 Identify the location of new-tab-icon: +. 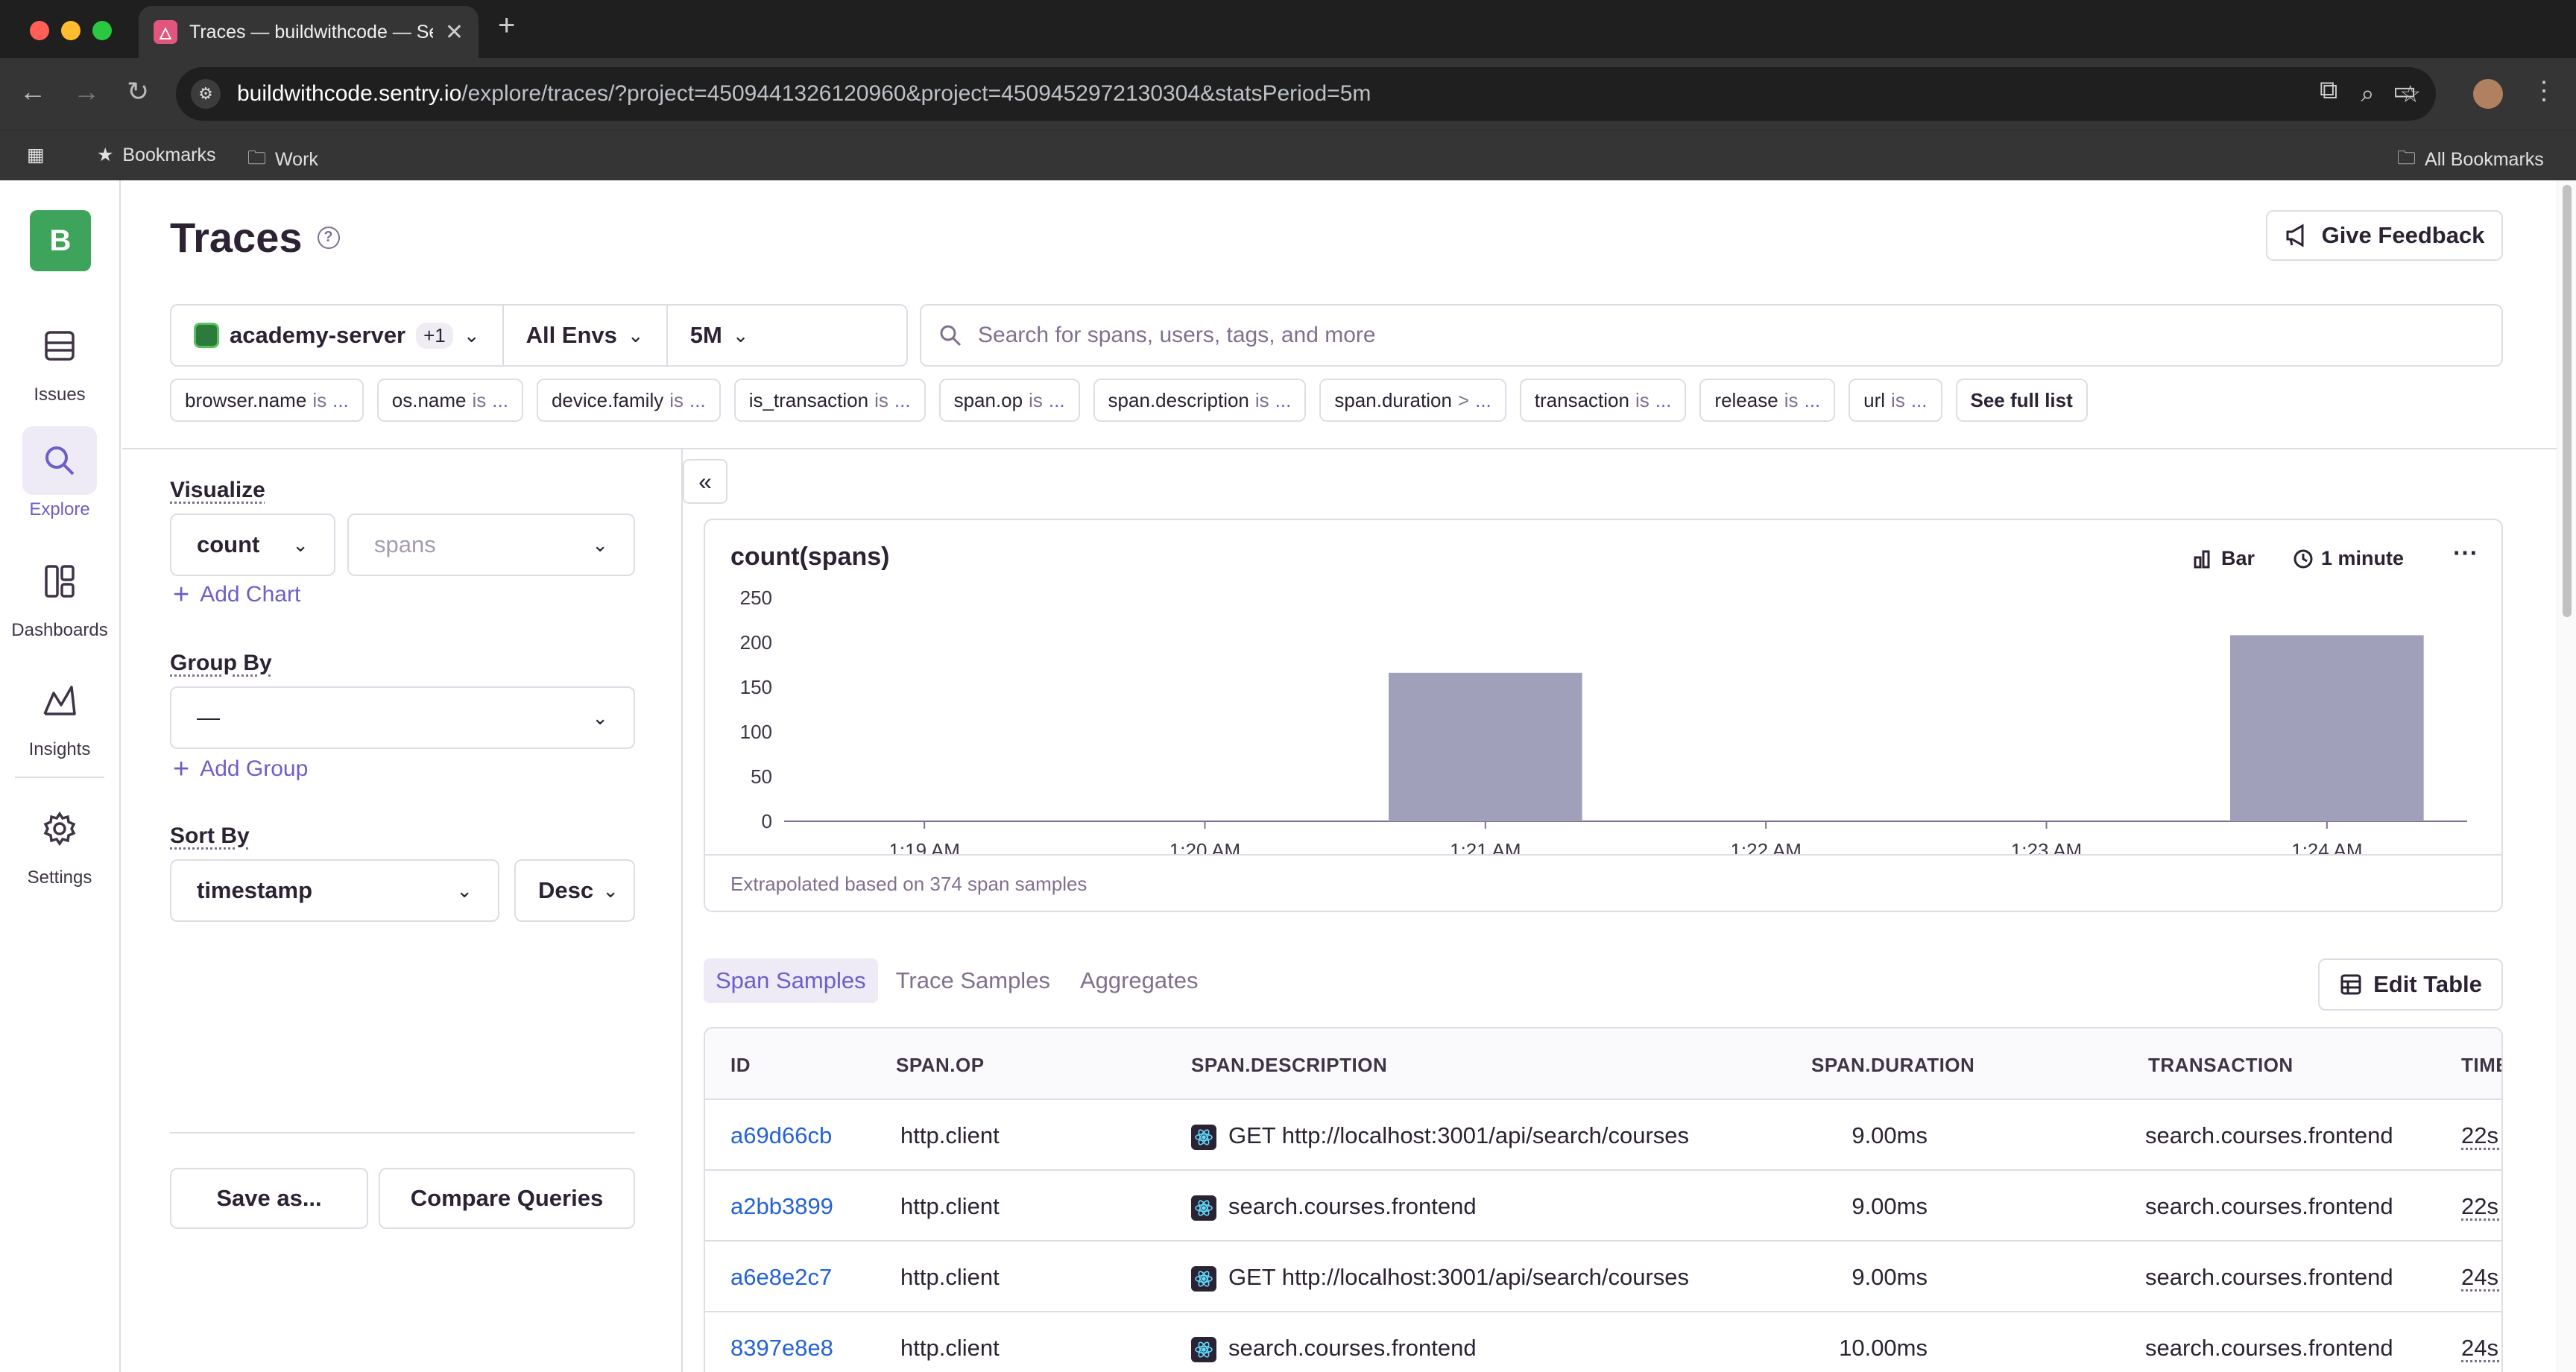
(506, 26).